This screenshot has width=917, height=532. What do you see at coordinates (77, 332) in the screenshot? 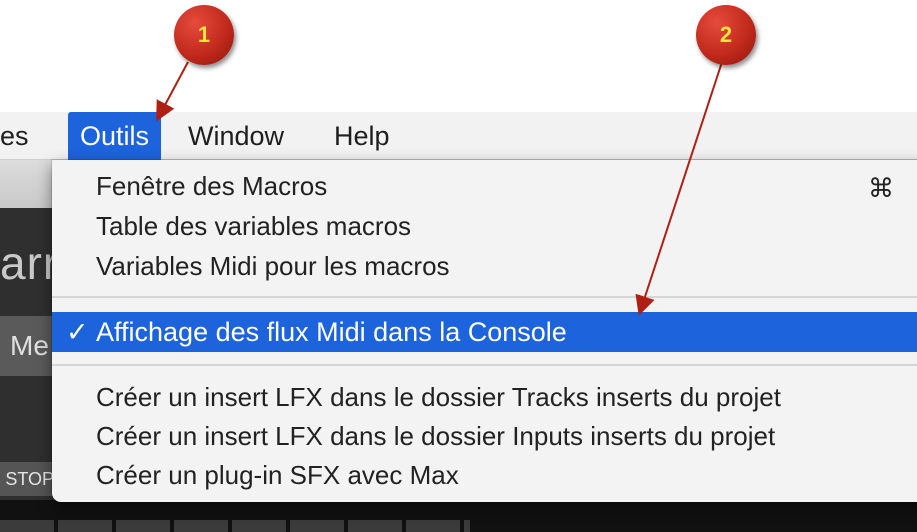
I see `checkmark-icon: ✓` at bounding box center [77, 332].